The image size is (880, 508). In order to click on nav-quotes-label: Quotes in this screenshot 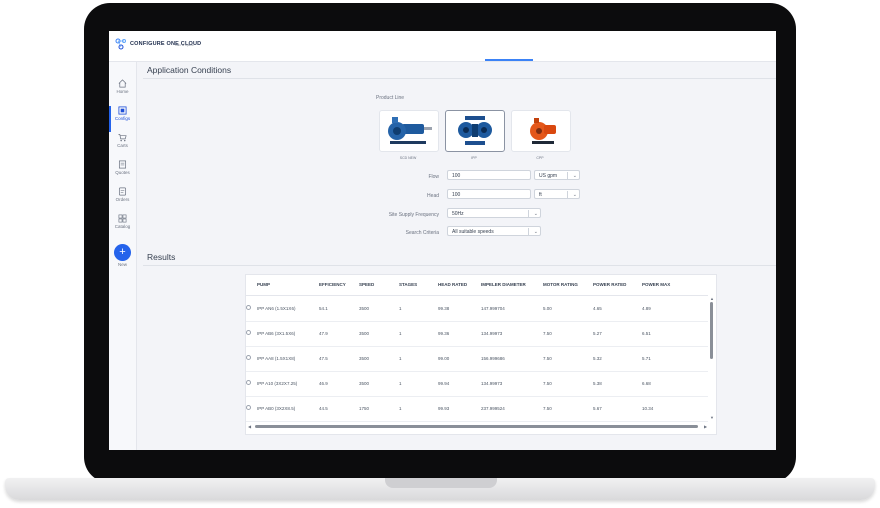, I will do `click(122, 172)`.